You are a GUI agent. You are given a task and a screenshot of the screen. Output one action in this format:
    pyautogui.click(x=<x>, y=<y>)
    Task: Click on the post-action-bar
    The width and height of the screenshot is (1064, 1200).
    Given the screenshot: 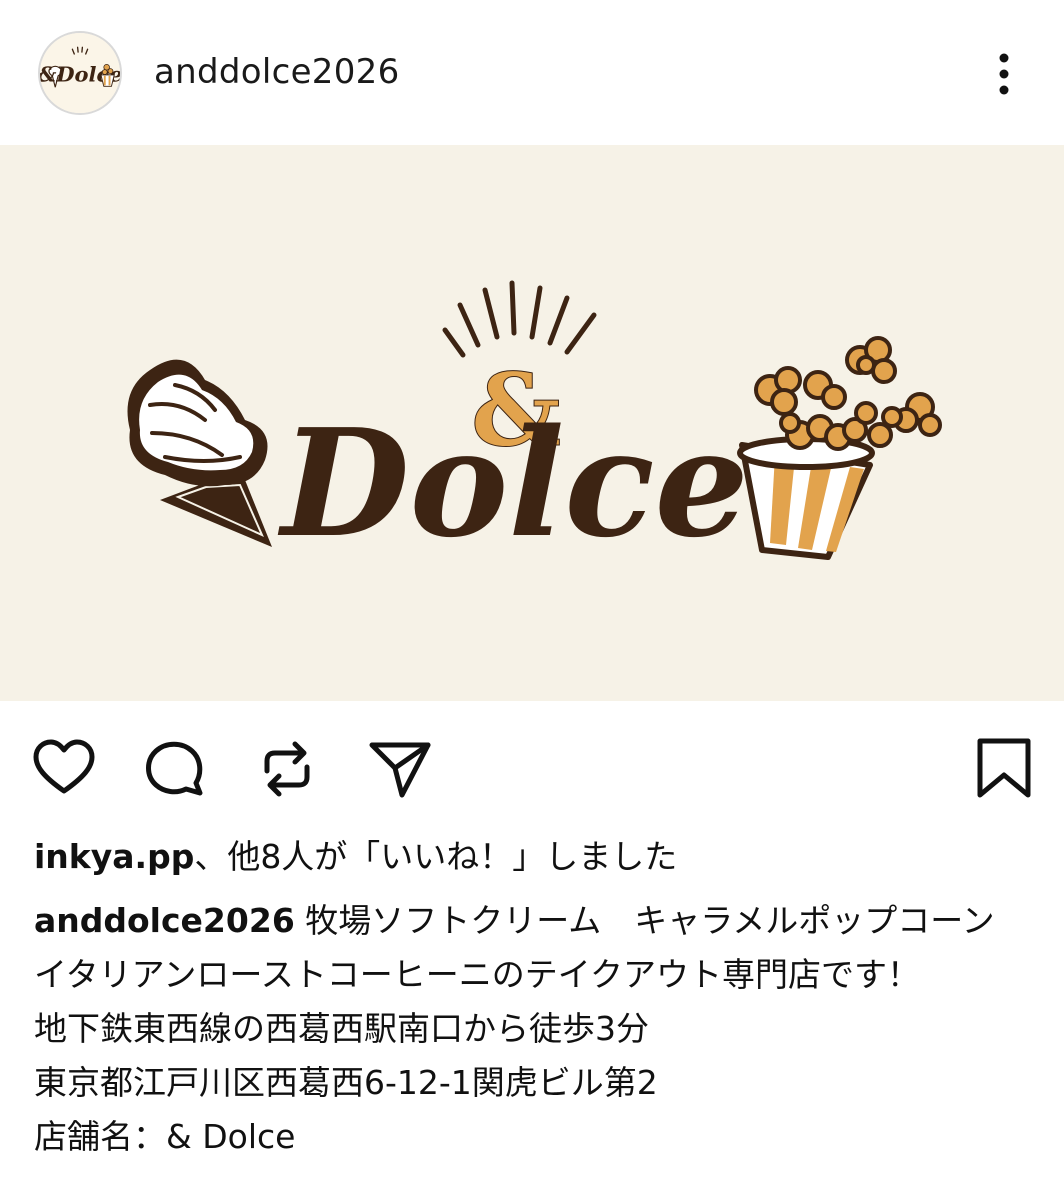 What is the action you would take?
    pyautogui.click(x=532, y=766)
    